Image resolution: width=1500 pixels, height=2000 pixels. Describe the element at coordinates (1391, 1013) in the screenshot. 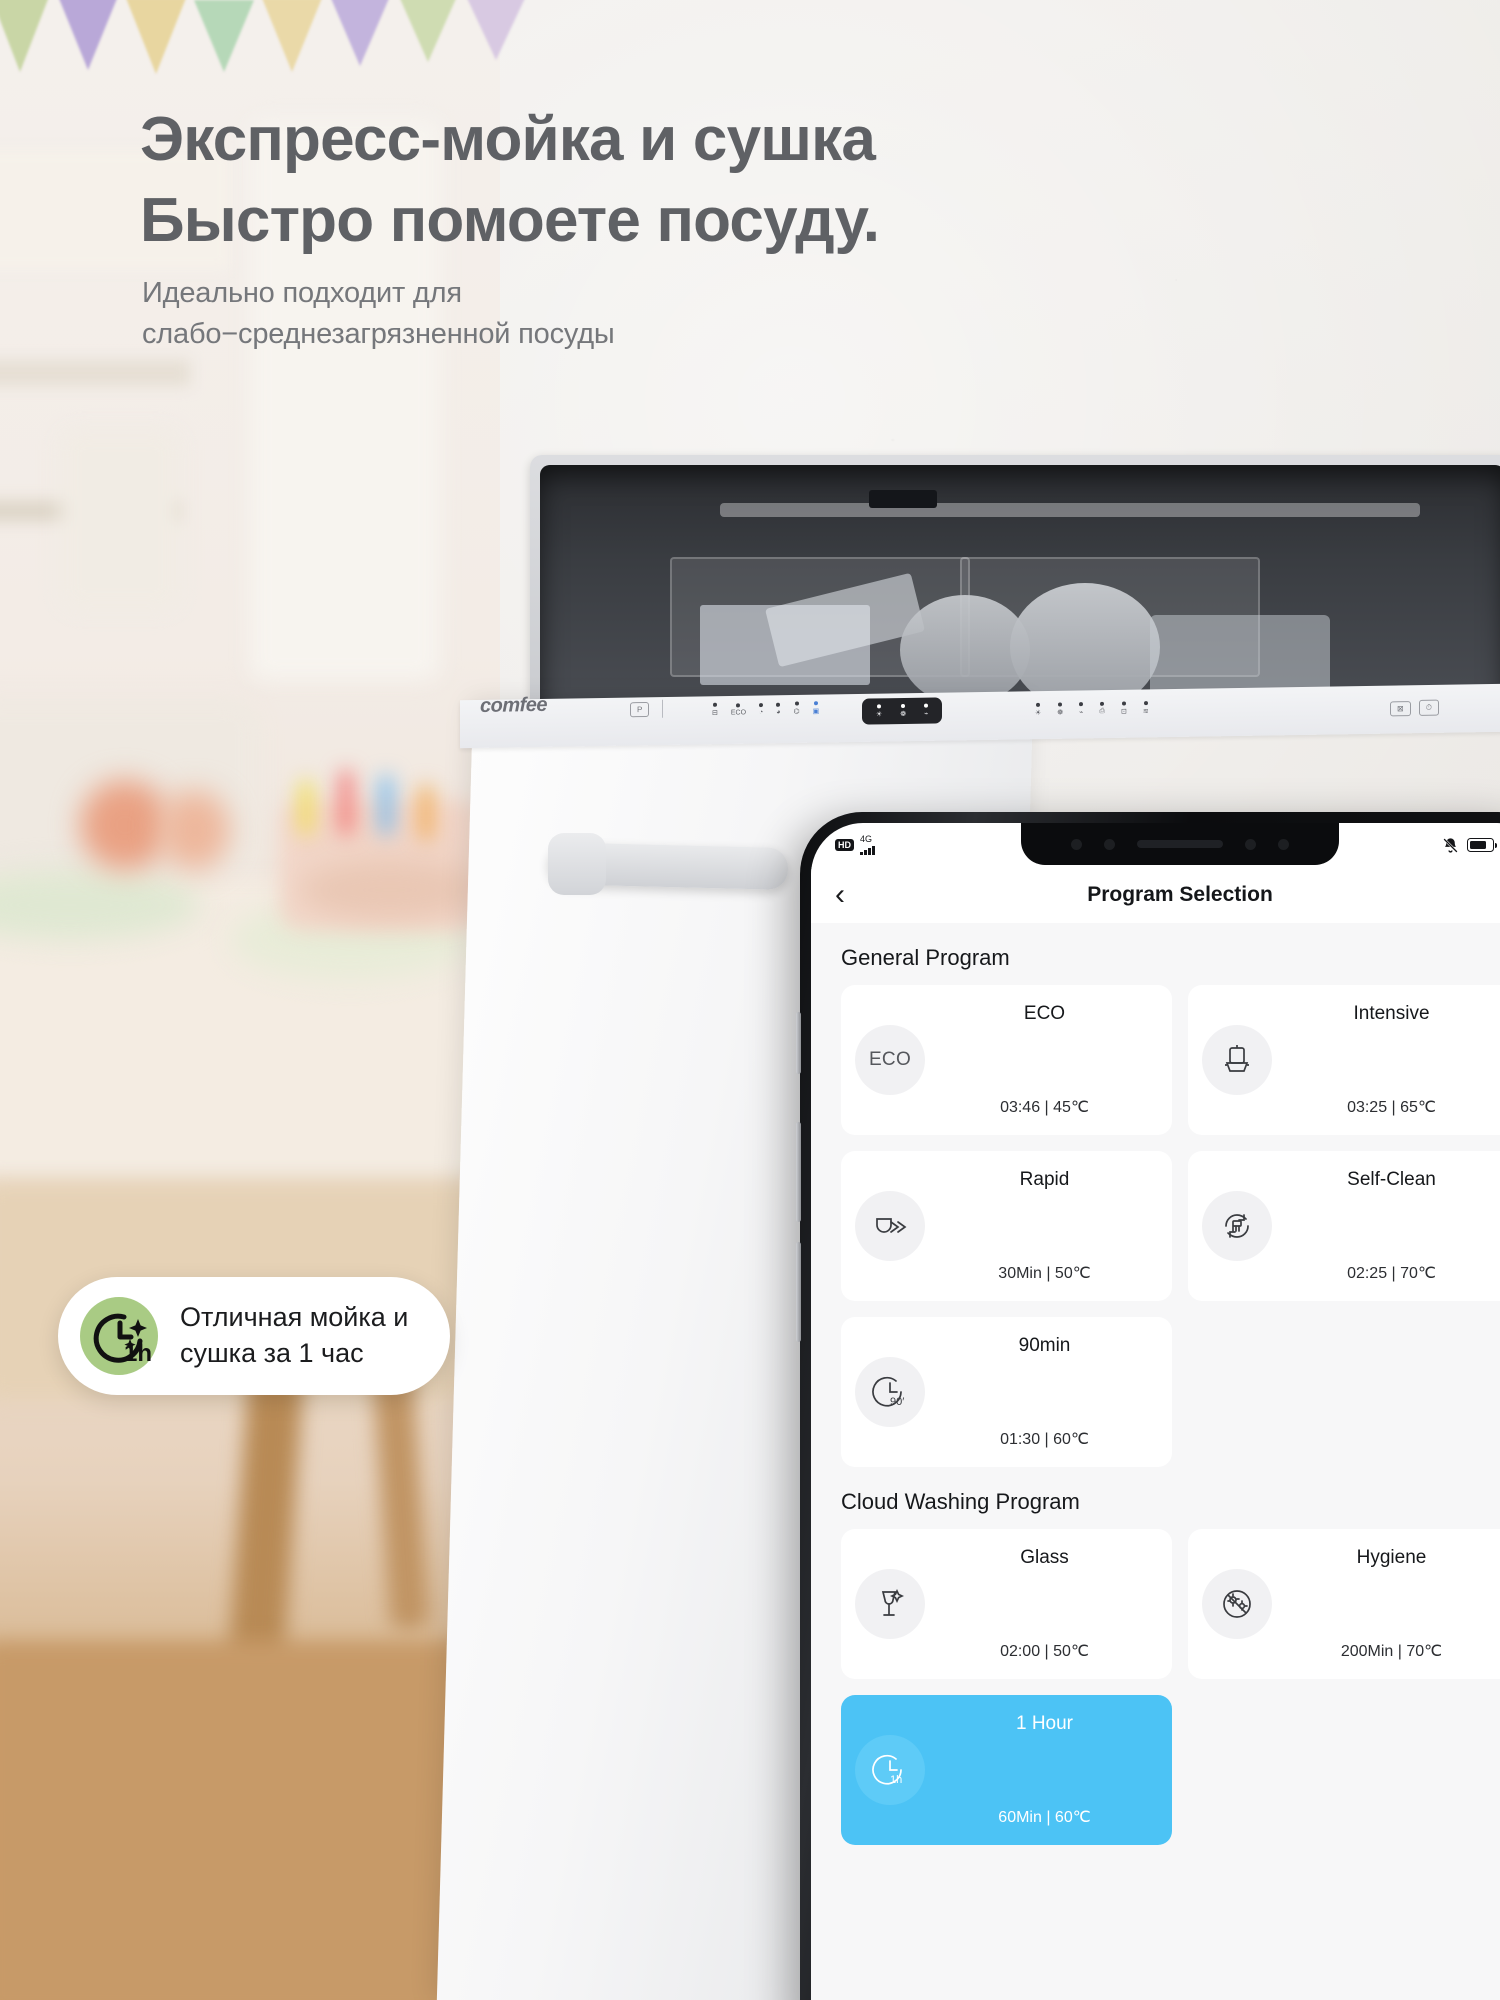

I see `program-name: Intensive` at that location.